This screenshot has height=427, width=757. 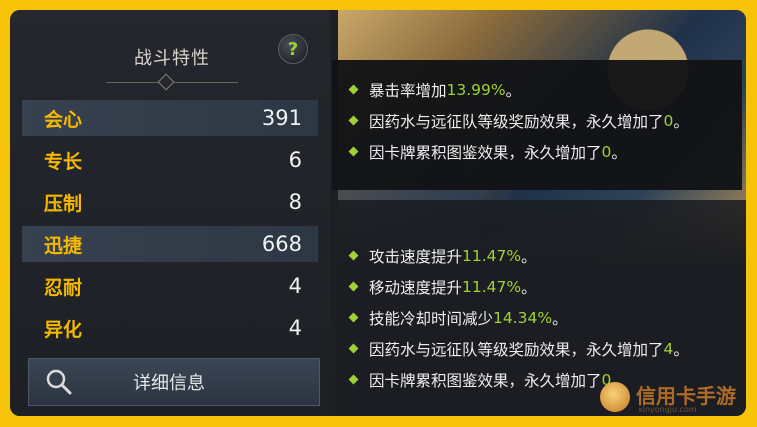 I want to click on tooltip-line: 攻击速度提升 11.47%。, so click(x=537, y=255).